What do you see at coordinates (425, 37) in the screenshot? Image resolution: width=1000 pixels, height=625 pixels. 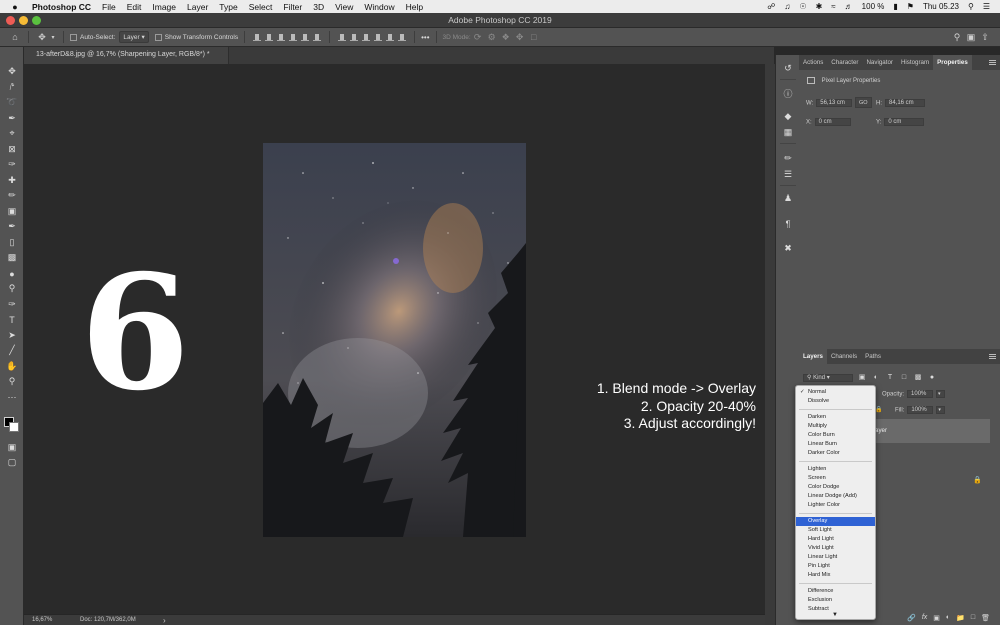 I see `more-options-button: •••` at bounding box center [425, 37].